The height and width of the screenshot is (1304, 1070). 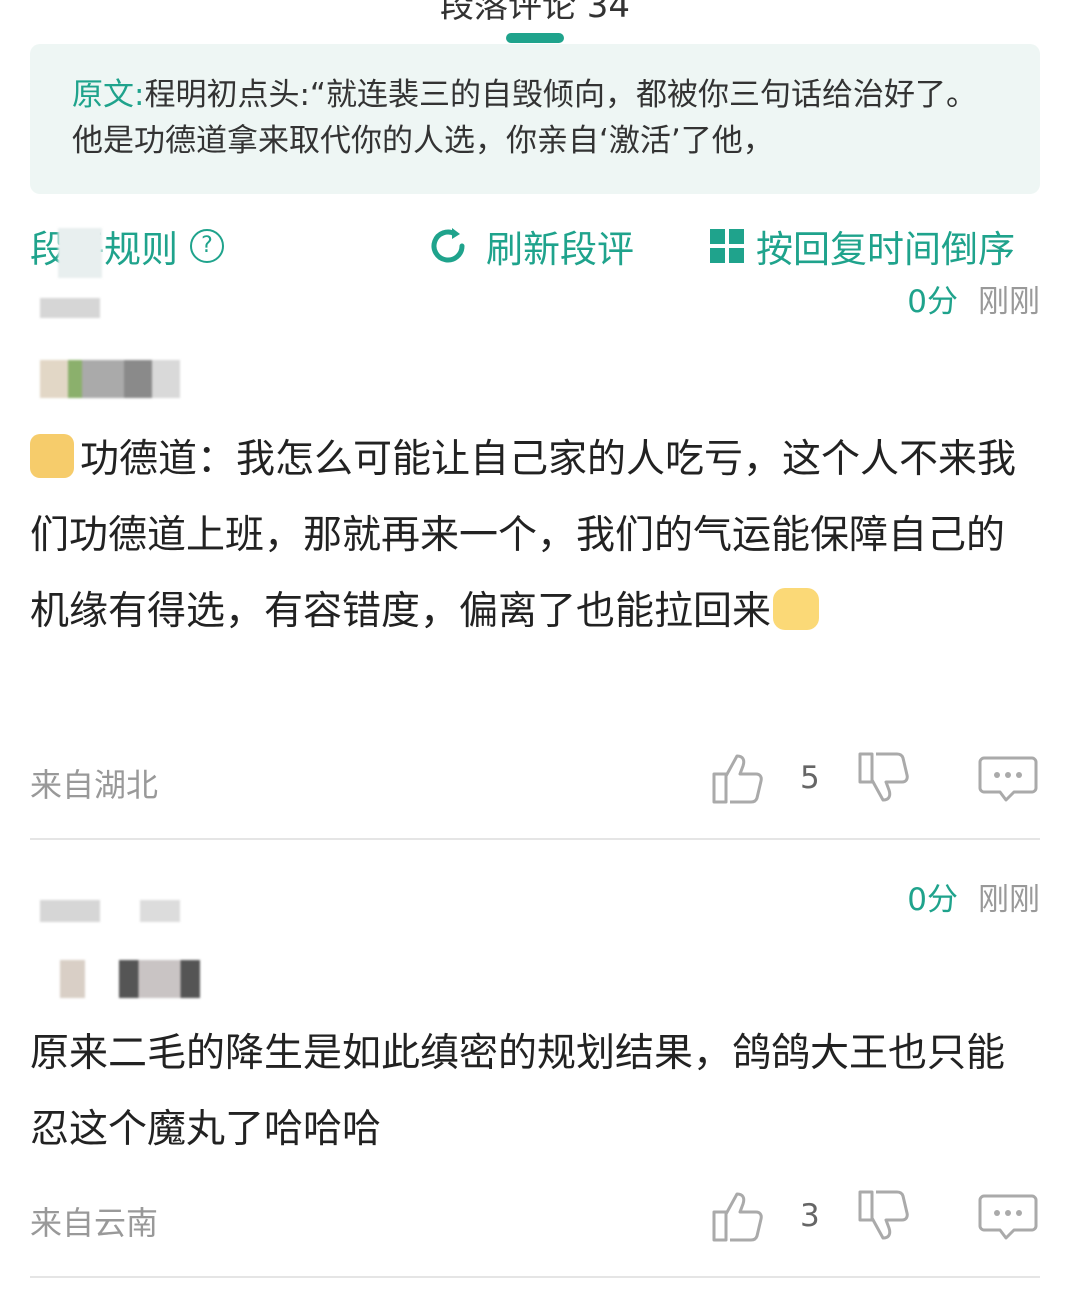 I want to click on comment-toolbar: 段评规则 ? 刷新段评 按回复时间倒序, so click(x=535, y=246).